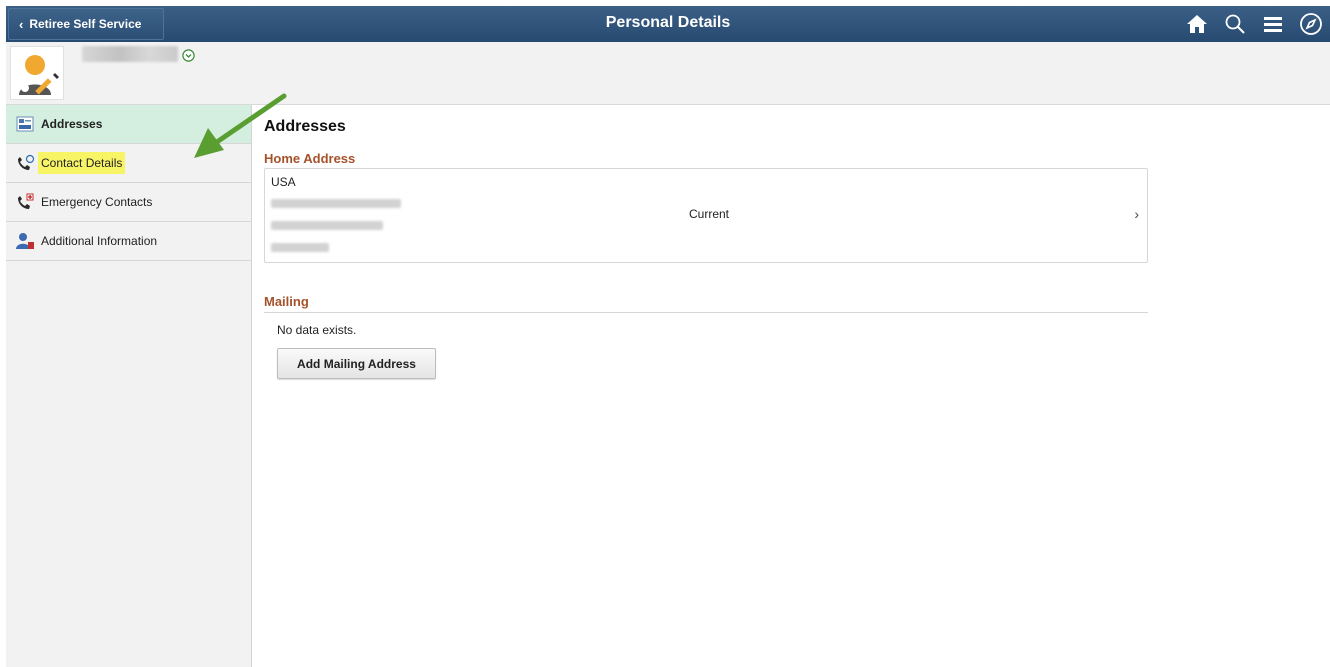 Image resolution: width=1330 pixels, height=667 pixels. What do you see at coordinates (1254, 24) in the screenshot?
I see `header-actions` at bounding box center [1254, 24].